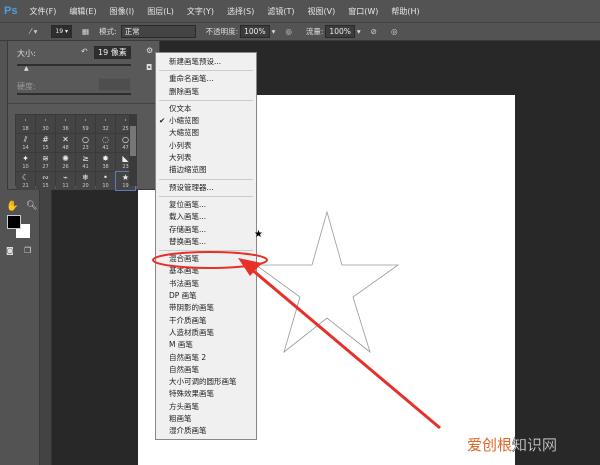  Describe the element at coordinates (512, 445) in the screenshot. I see `watermark: 爱创根知识网` at that location.